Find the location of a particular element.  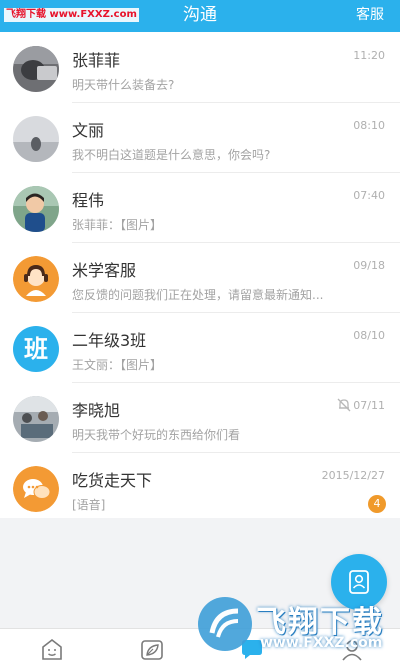

class-group-icon: 班 is located at coordinates (36, 349).